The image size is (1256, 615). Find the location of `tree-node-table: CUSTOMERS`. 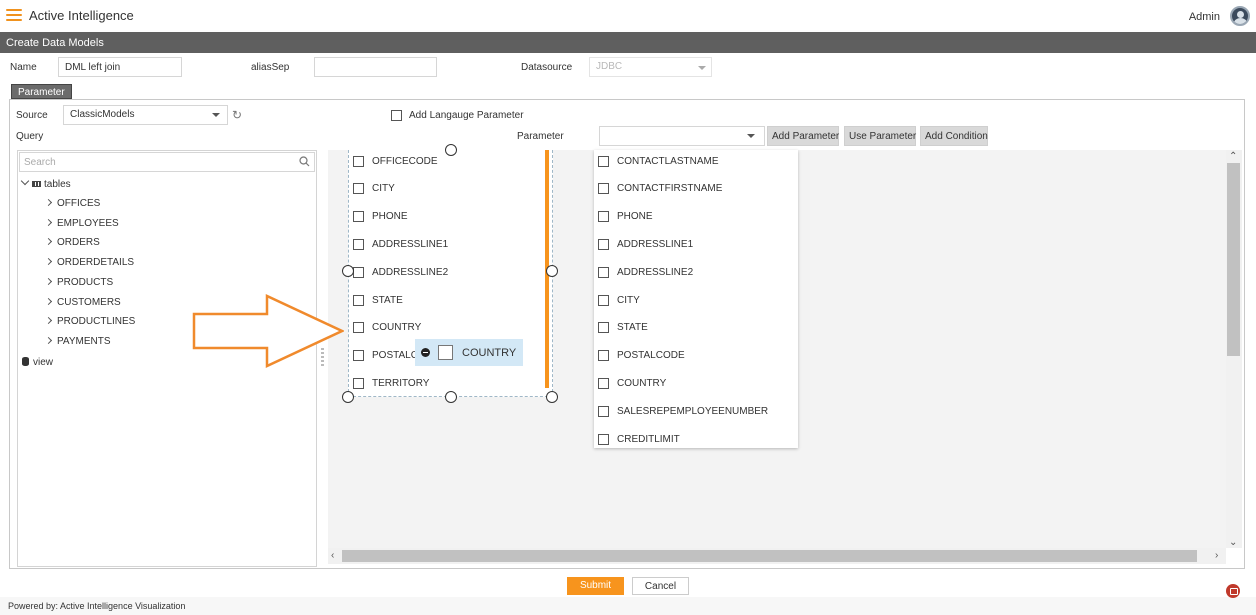

tree-node-table: CUSTOMERS is located at coordinates (82, 302).